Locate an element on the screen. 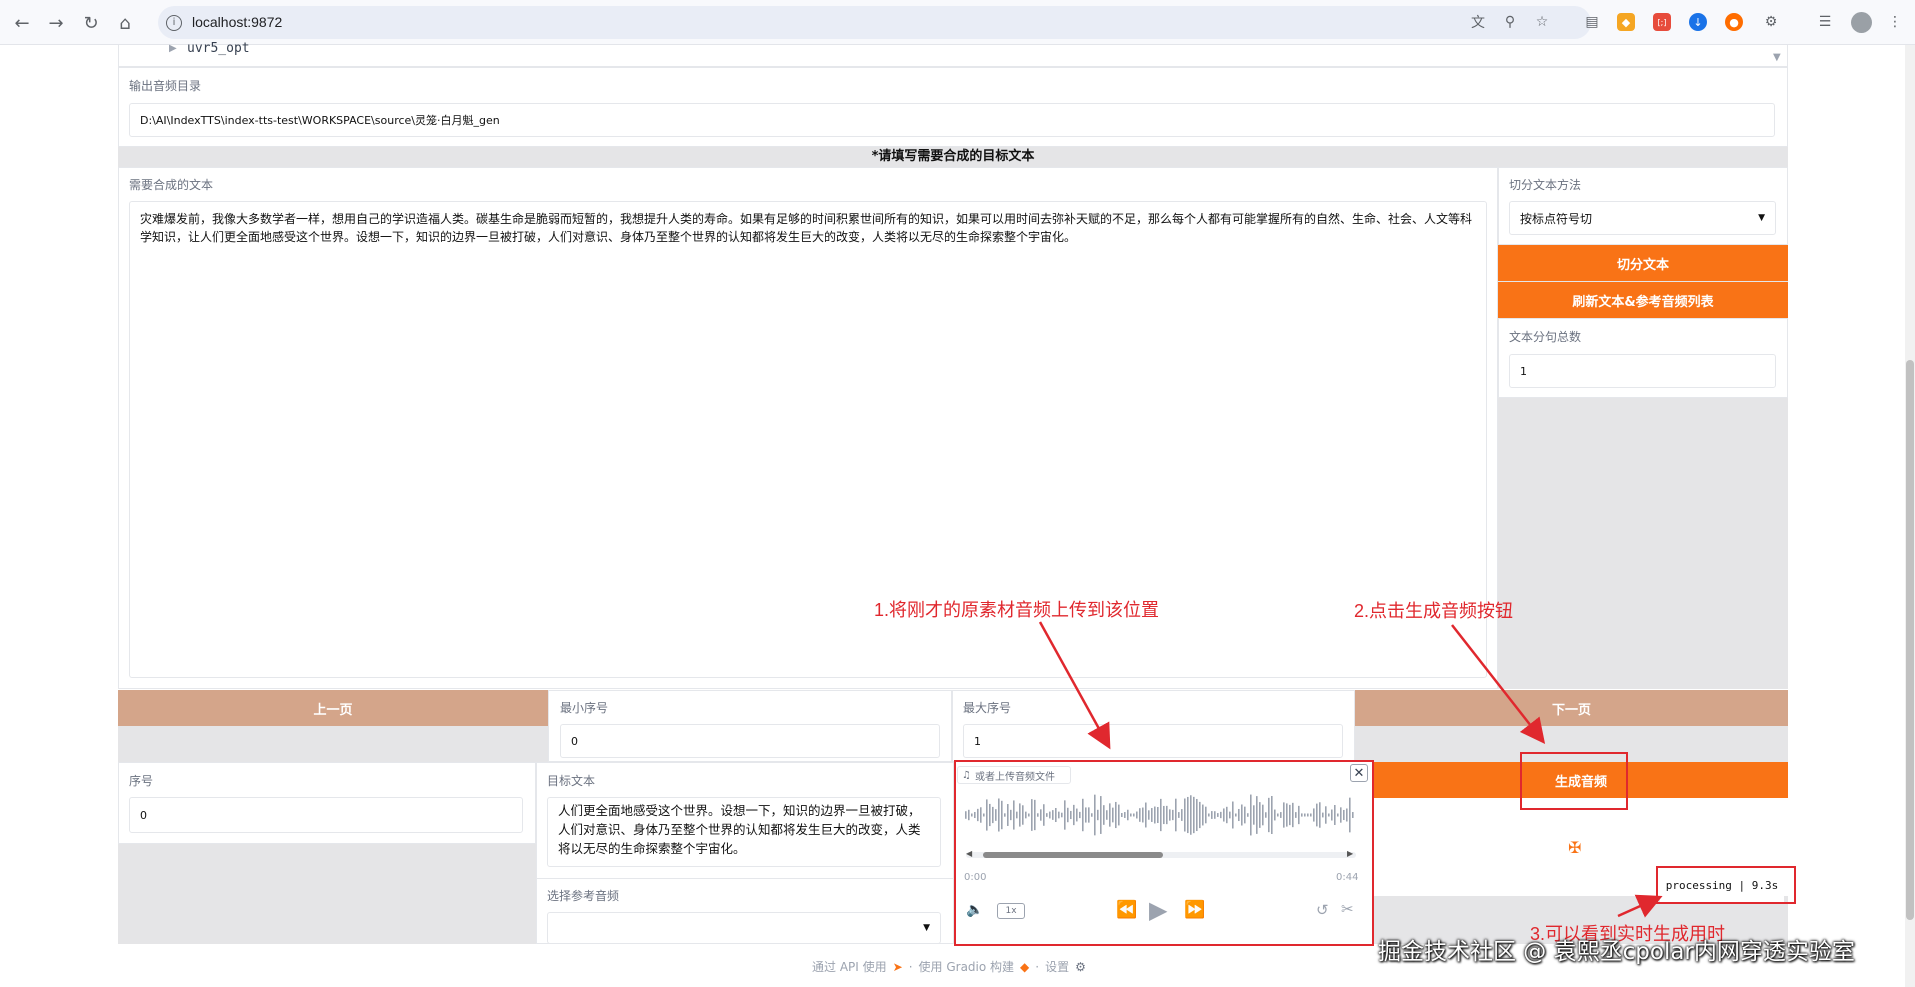 Image resolution: width=1915 pixels, height=987 pixels. rocket-icon: ➤ is located at coordinates (897, 966).